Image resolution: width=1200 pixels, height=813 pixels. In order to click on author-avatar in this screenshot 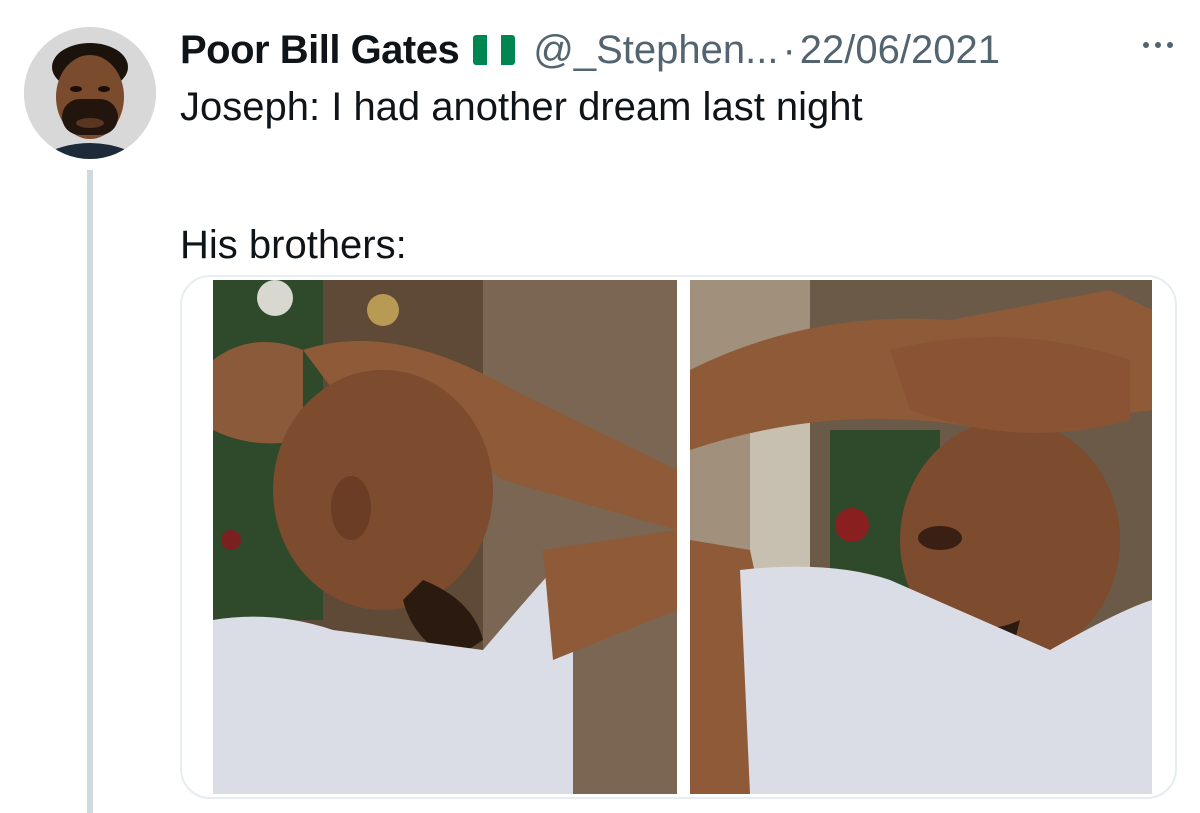, I will do `click(90, 93)`.